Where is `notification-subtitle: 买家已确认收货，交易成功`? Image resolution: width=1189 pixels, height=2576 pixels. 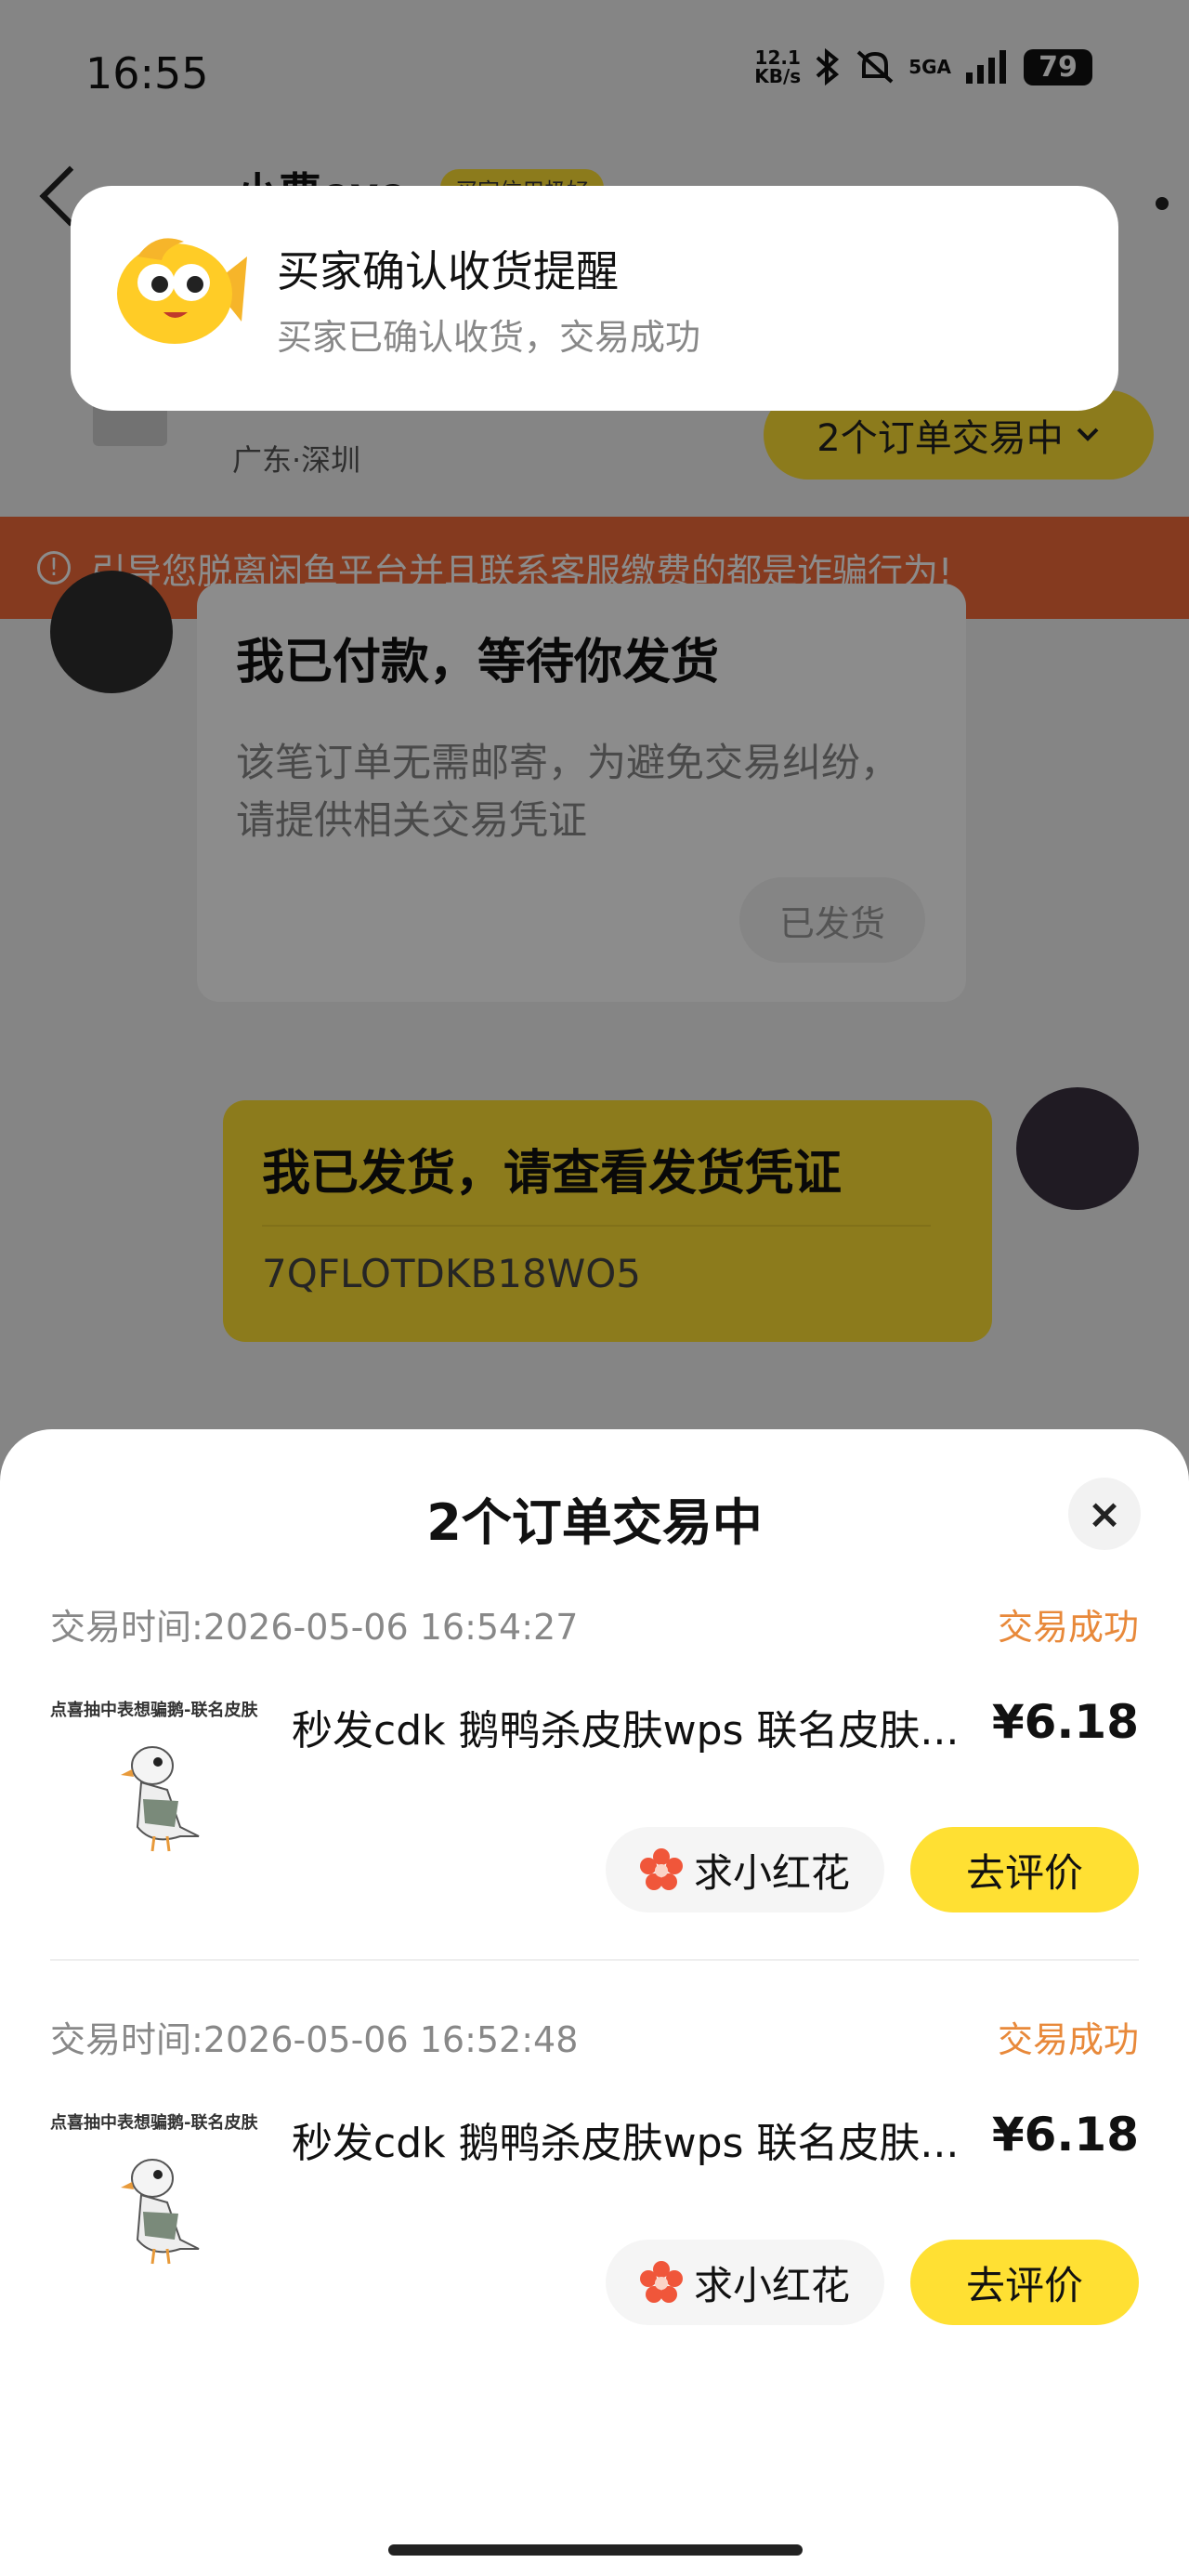
notification-subtitle: 买家已确认收货，交易成功 is located at coordinates (489, 337).